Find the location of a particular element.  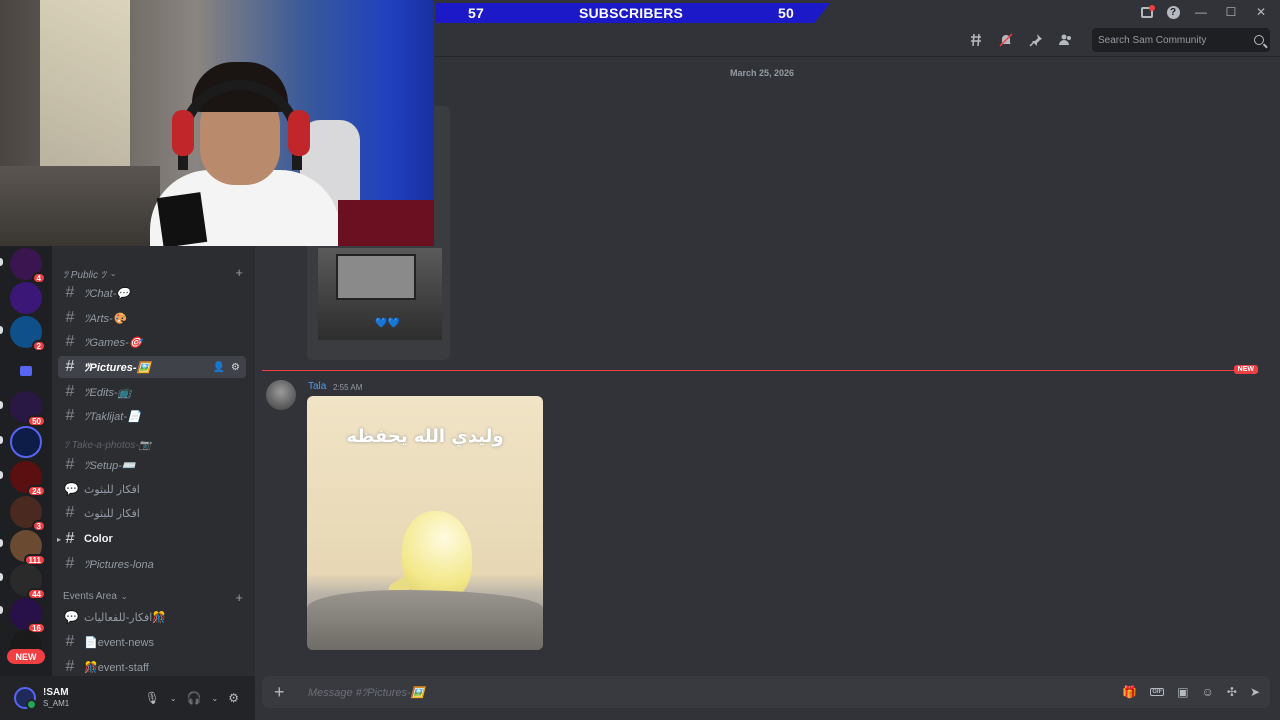

channel-name: Color is located at coordinates (98, 539).